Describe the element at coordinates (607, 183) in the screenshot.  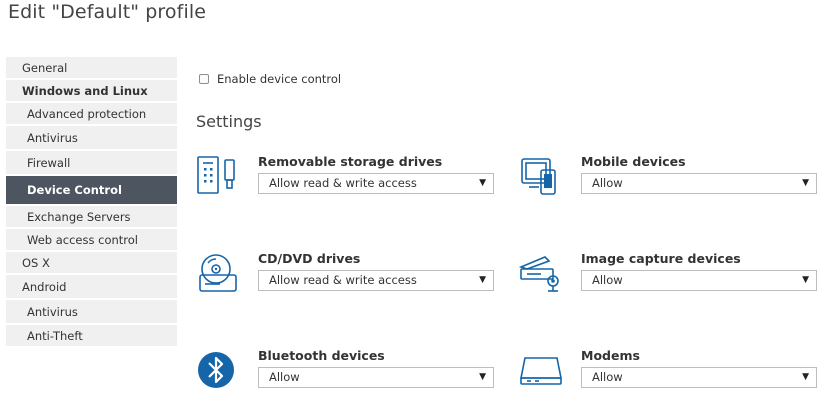
I see `mobile-devices-select-value: Allow` at that location.